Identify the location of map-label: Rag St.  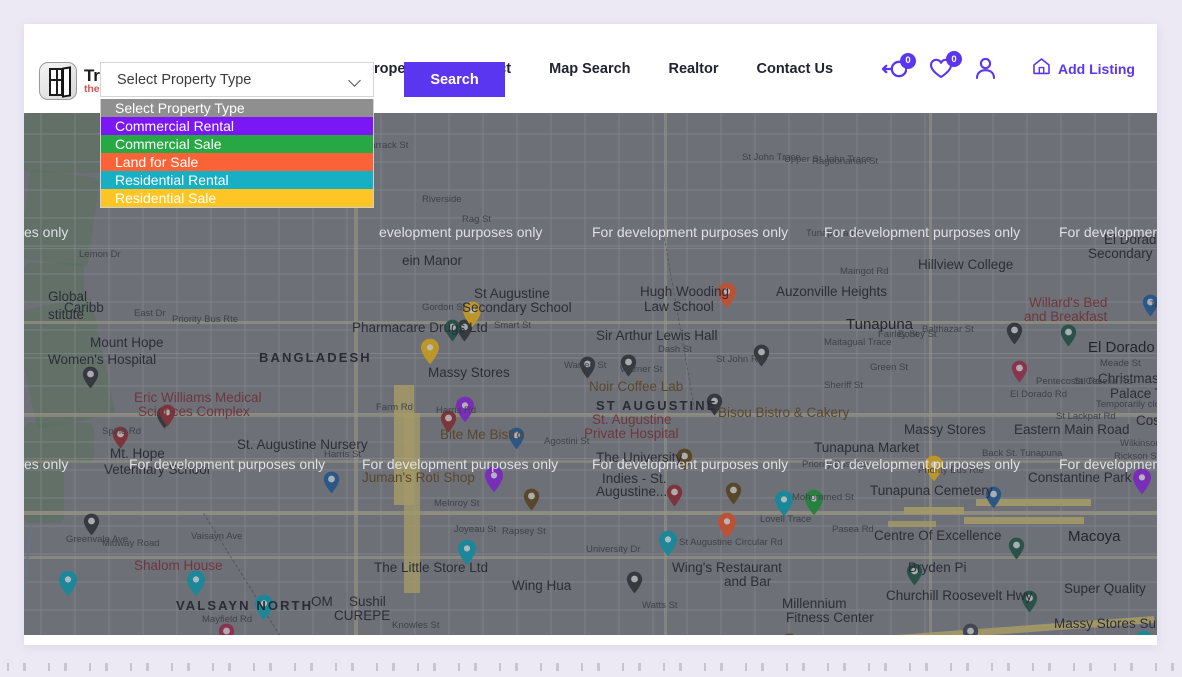
(477, 219).